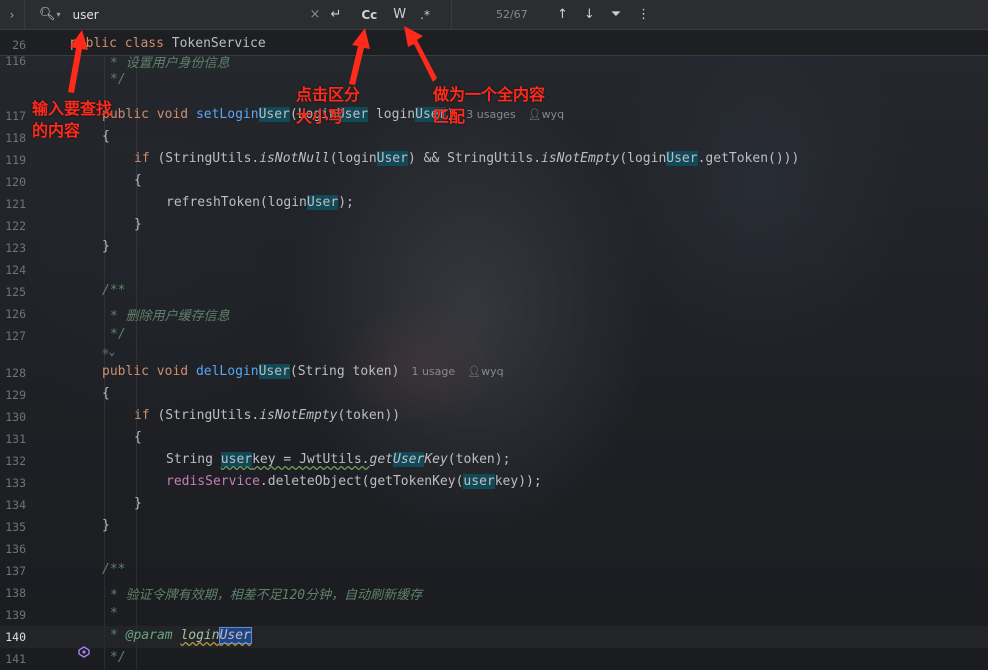  Describe the element at coordinates (15, 314) in the screenshot. I see `line-number: 126` at that location.